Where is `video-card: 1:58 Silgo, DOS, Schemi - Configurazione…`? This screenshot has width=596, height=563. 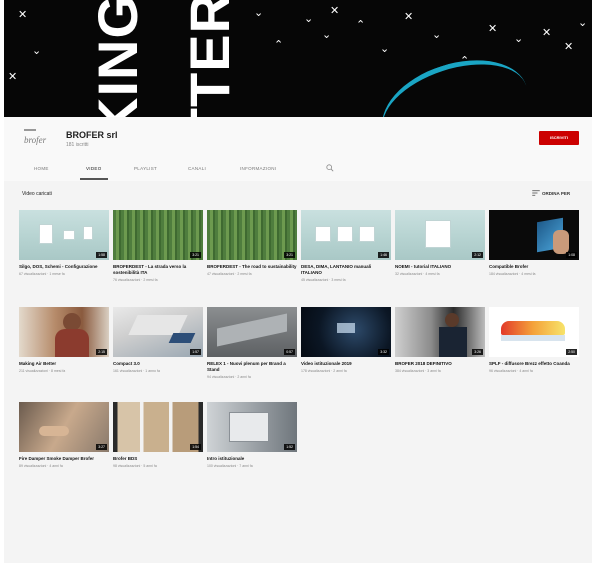
video-card: 1:58 Silgo, DOS, Schemi - Configurazione… is located at coordinates (64, 243).